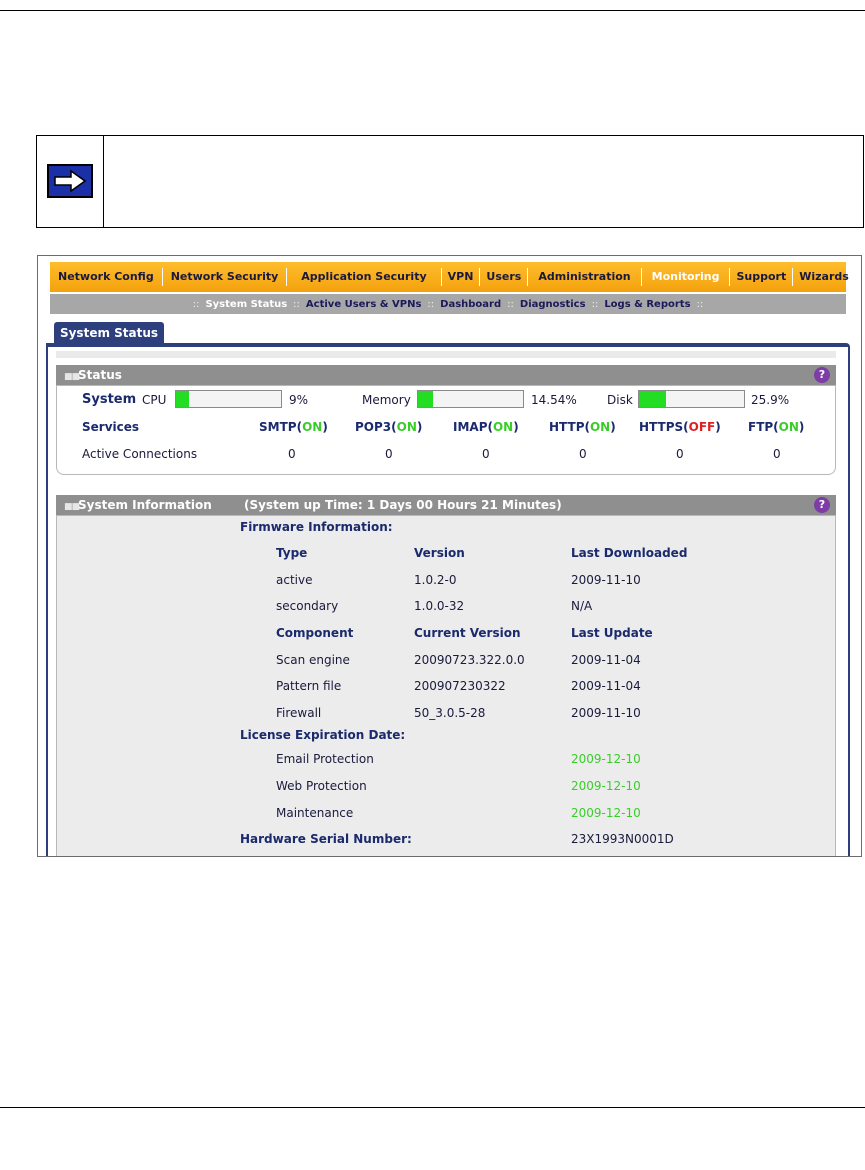 Image resolution: width=865 pixels, height=1170 pixels. What do you see at coordinates (691, 399) in the screenshot?
I see `disk-bar` at bounding box center [691, 399].